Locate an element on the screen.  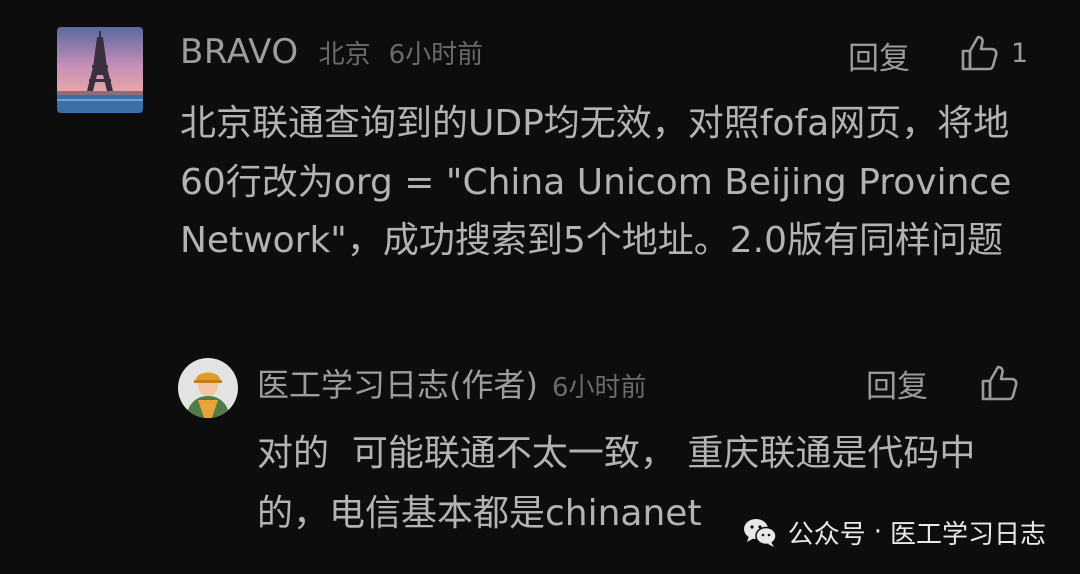
watermark-label: 公众号 is located at coordinates (826, 534).